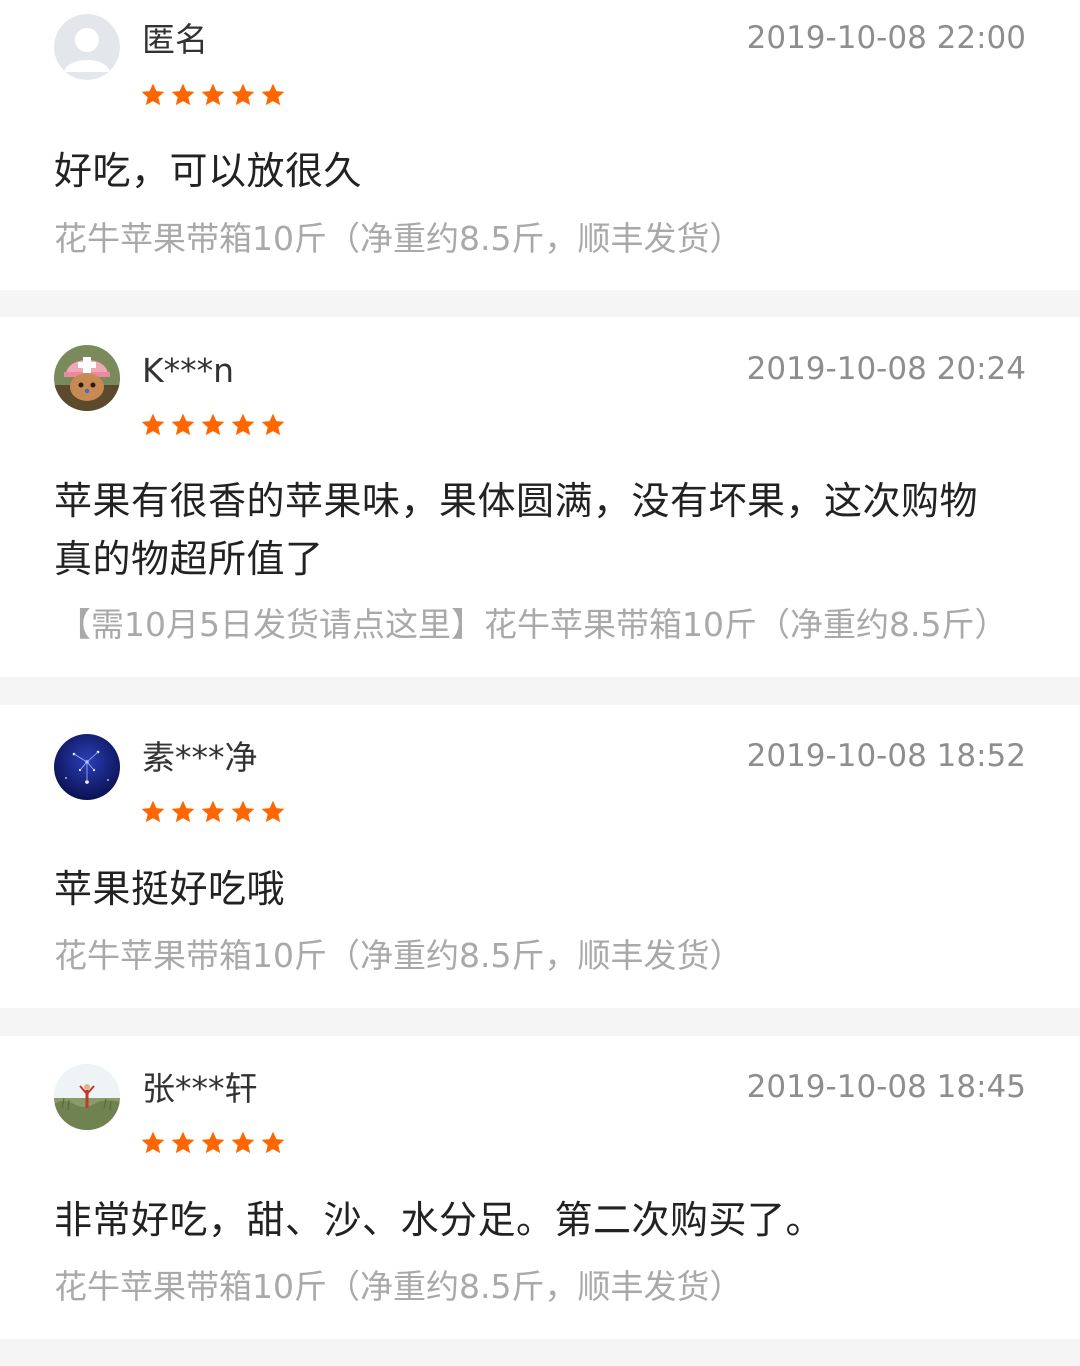 The width and height of the screenshot is (1080, 1366). What do you see at coordinates (200, 757) in the screenshot?
I see `reviewer-name: 素***净` at bounding box center [200, 757].